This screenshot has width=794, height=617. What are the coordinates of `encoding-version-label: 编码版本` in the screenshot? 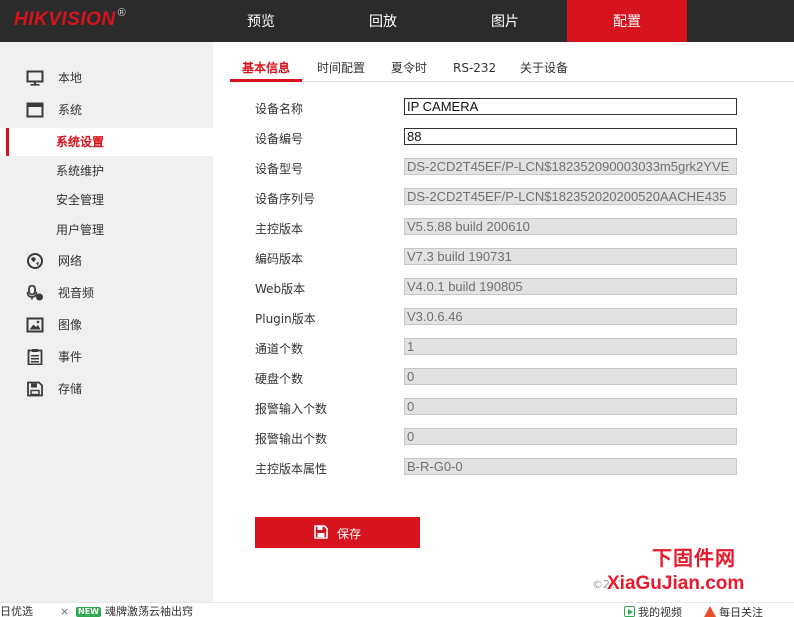 It's located at (279, 259).